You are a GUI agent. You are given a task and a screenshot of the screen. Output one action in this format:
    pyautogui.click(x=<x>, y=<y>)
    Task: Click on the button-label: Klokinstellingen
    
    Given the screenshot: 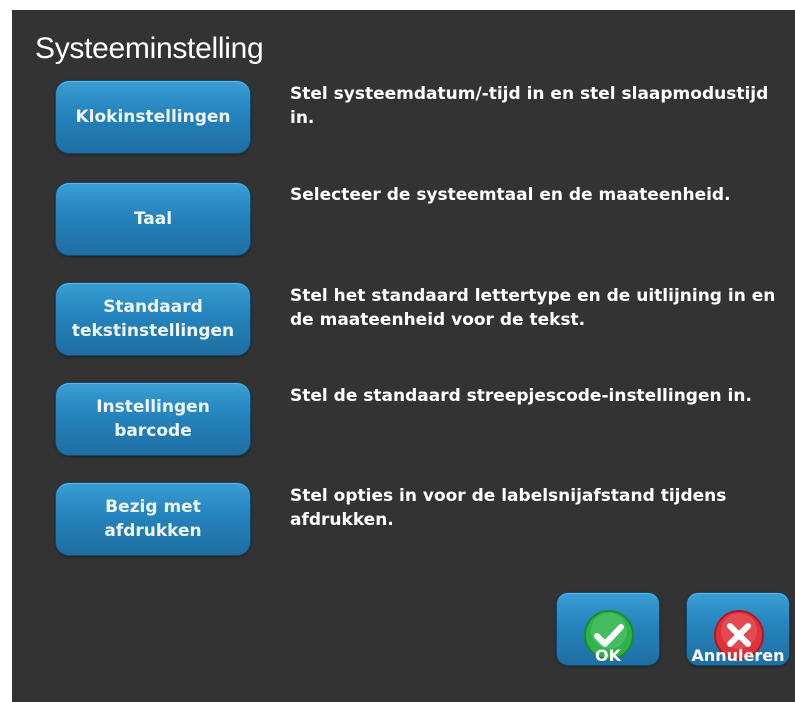 What is the action you would take?
    pyautogui.click(x=152, y=117)
    